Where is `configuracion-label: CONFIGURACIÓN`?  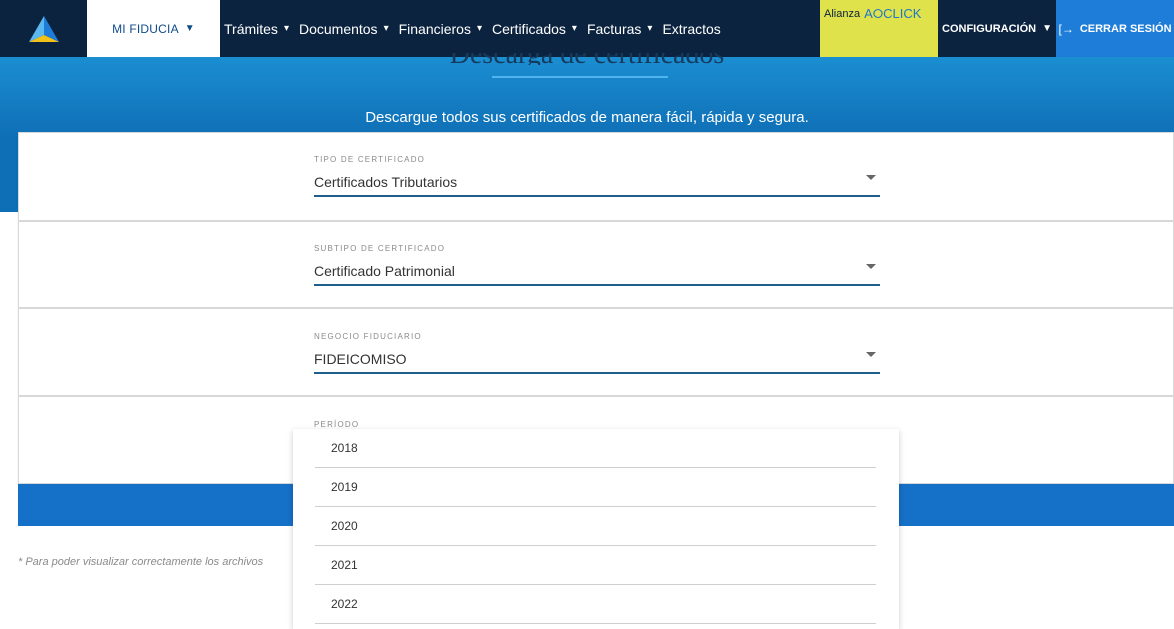 configuracion-label: CONFIGURACIÓN is located at coordinates (989, 28).